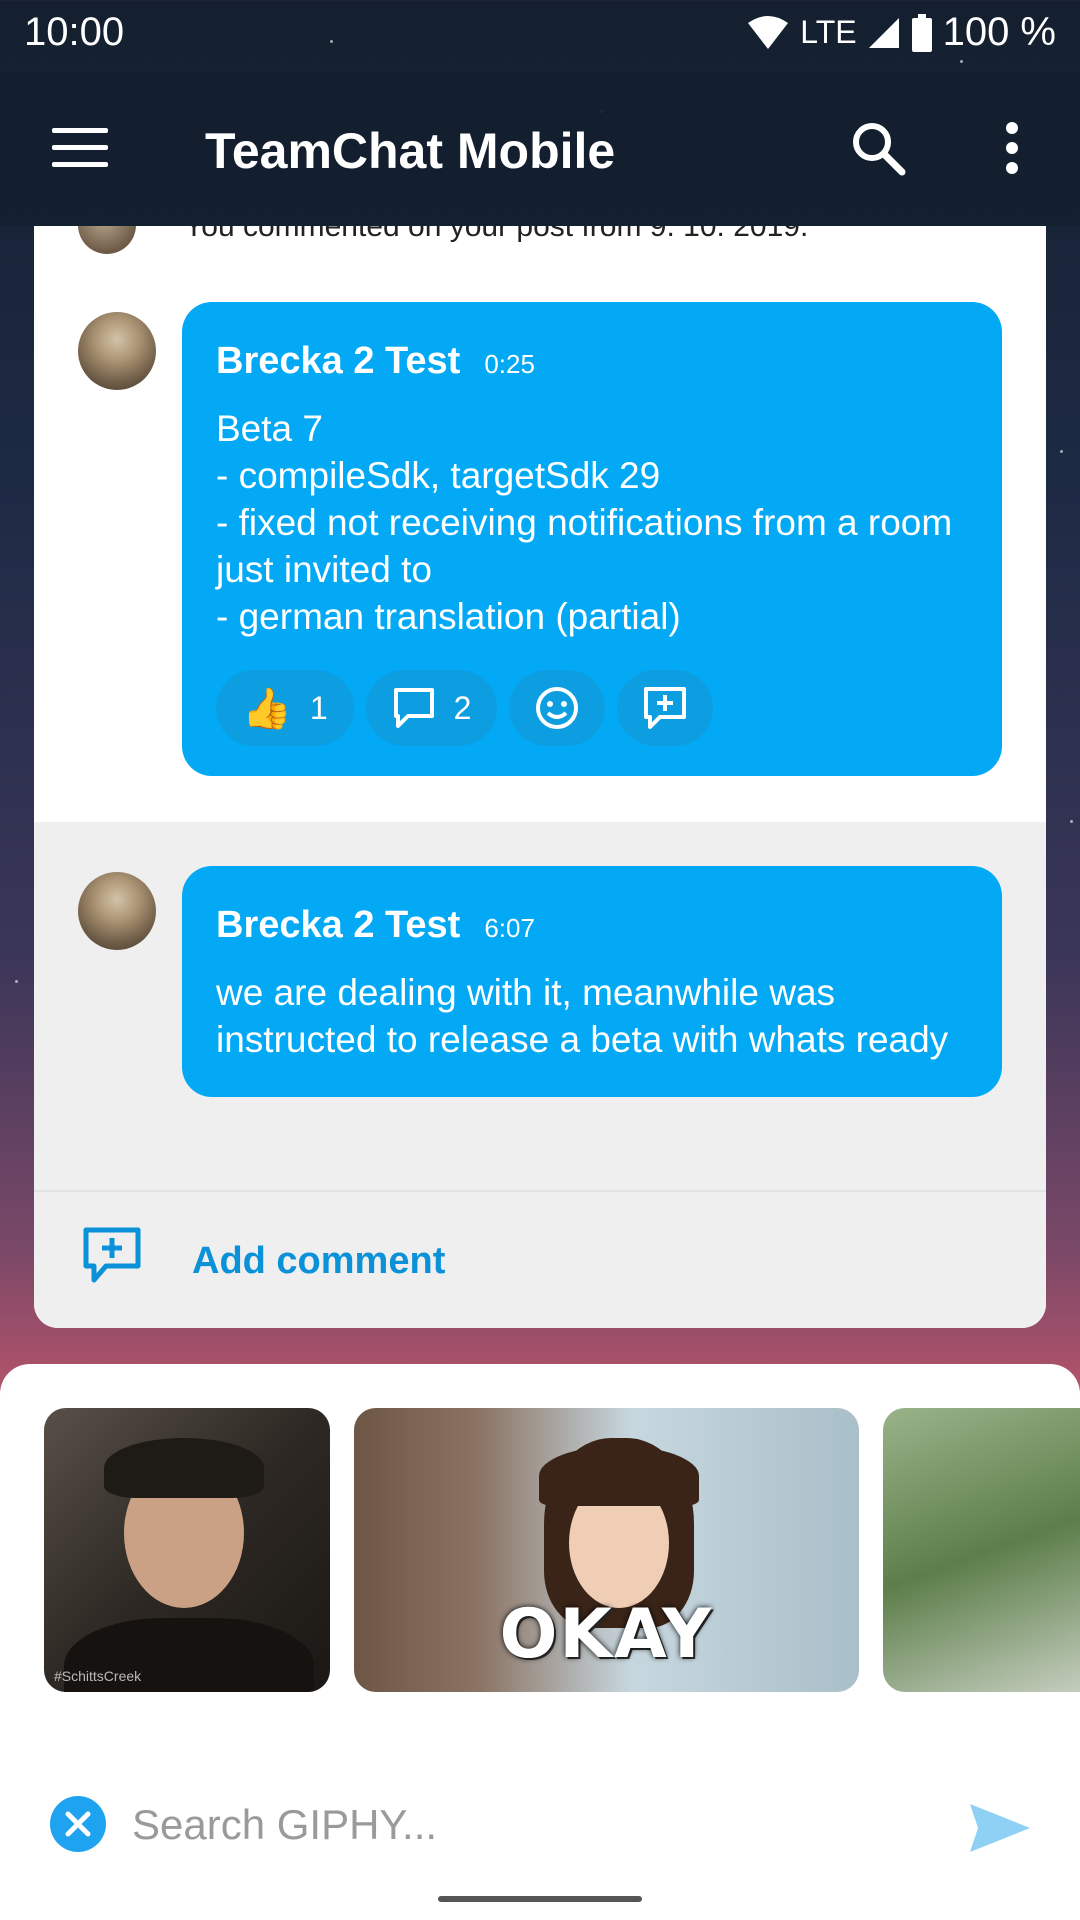 This screenshot has height=1920, width=1080. I want to click on smiley-icon, so click(557, 708).